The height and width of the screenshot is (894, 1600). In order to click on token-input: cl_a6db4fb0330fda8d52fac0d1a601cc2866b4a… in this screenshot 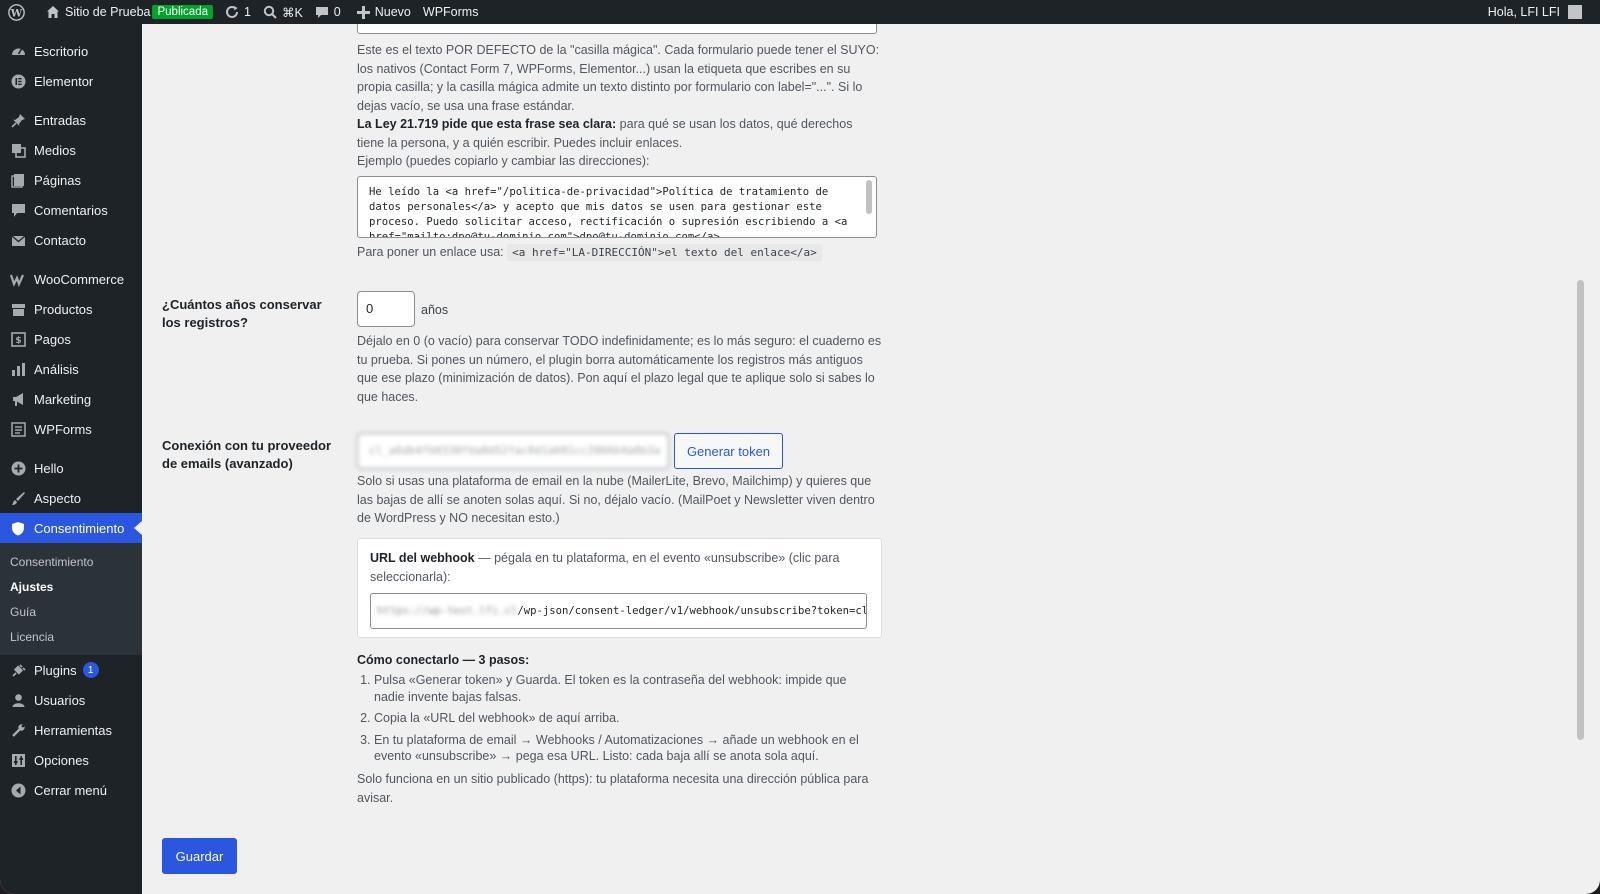, I will do `click(513, 451)`.